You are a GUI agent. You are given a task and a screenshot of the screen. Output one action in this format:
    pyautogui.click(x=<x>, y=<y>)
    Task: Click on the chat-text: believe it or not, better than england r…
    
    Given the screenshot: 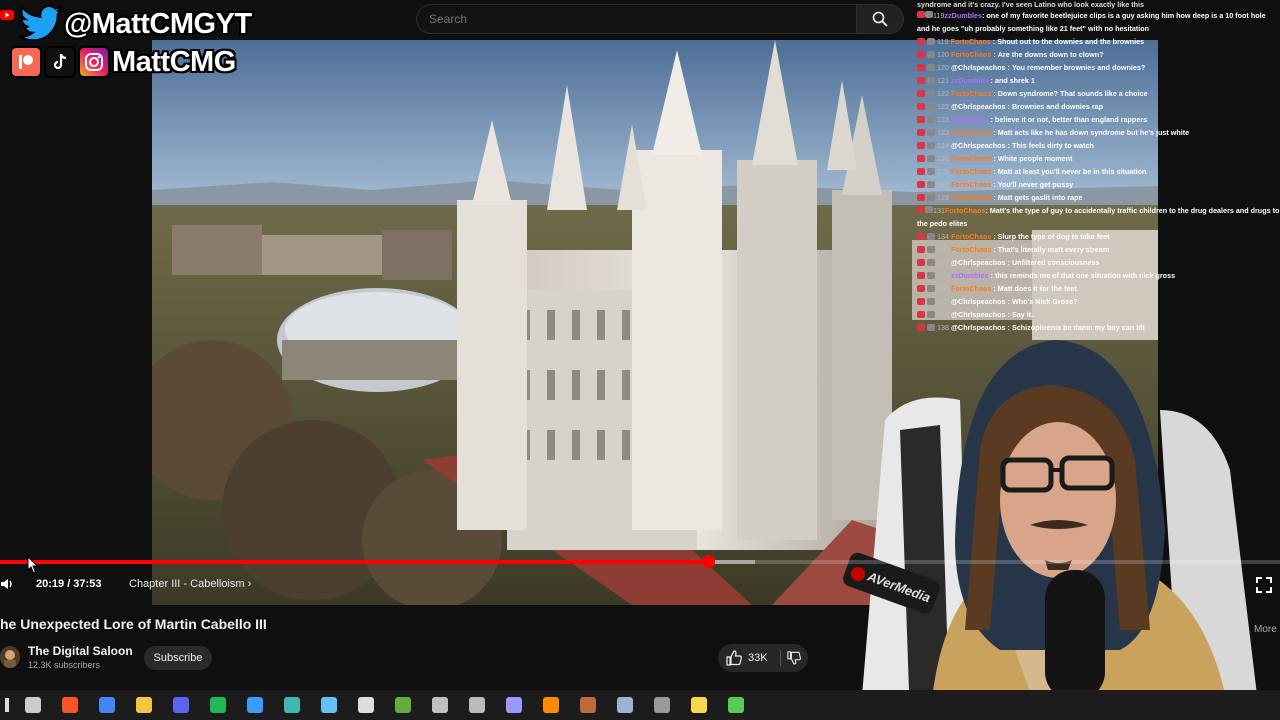 What is the action you would take?
    pyautogui.click(x=1071, y=119)
    